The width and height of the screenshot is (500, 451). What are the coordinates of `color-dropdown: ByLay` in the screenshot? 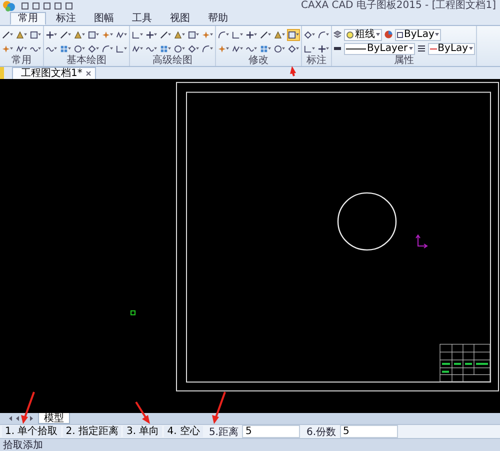 It's located at (418, 34).